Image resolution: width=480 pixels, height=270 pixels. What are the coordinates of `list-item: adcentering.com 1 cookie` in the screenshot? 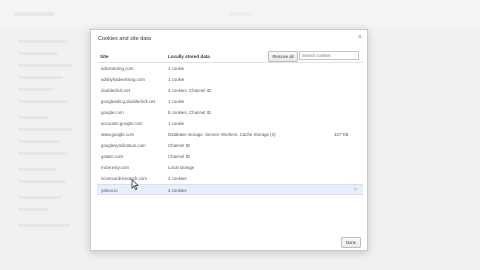 It's located at (230, 68).